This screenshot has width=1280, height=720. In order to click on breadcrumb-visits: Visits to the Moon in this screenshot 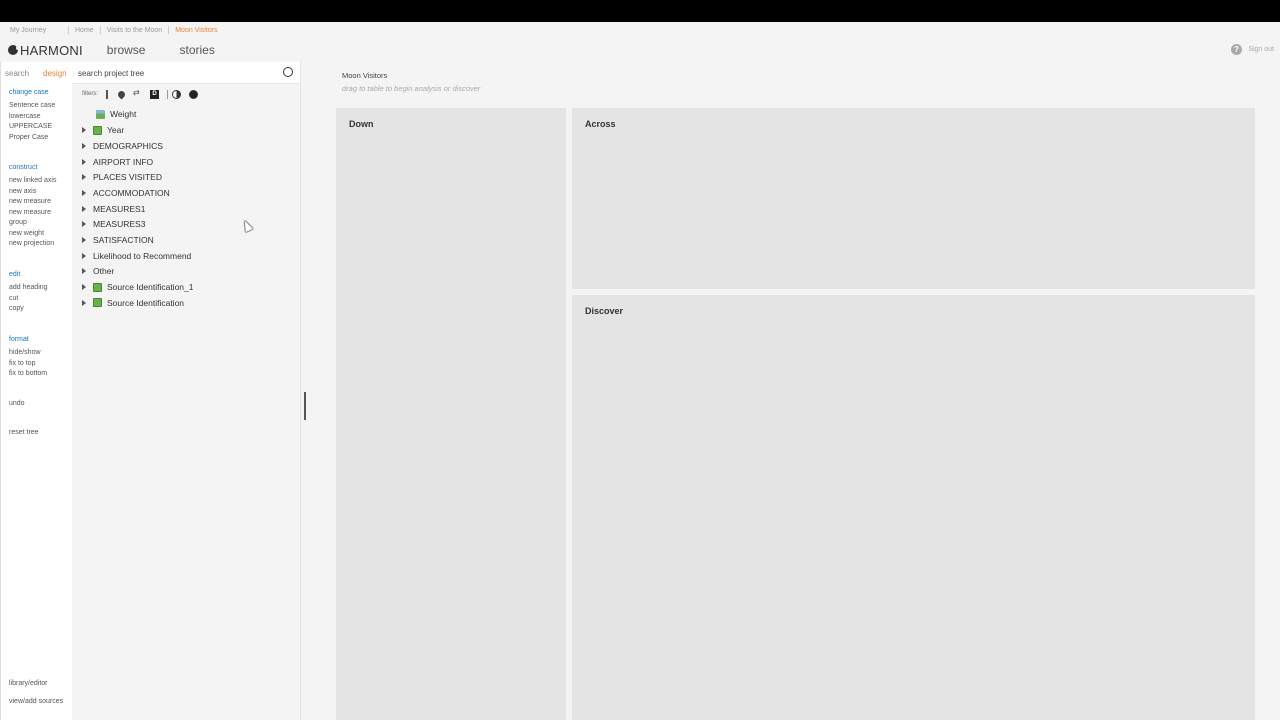, I will do `click(135, 30)`.